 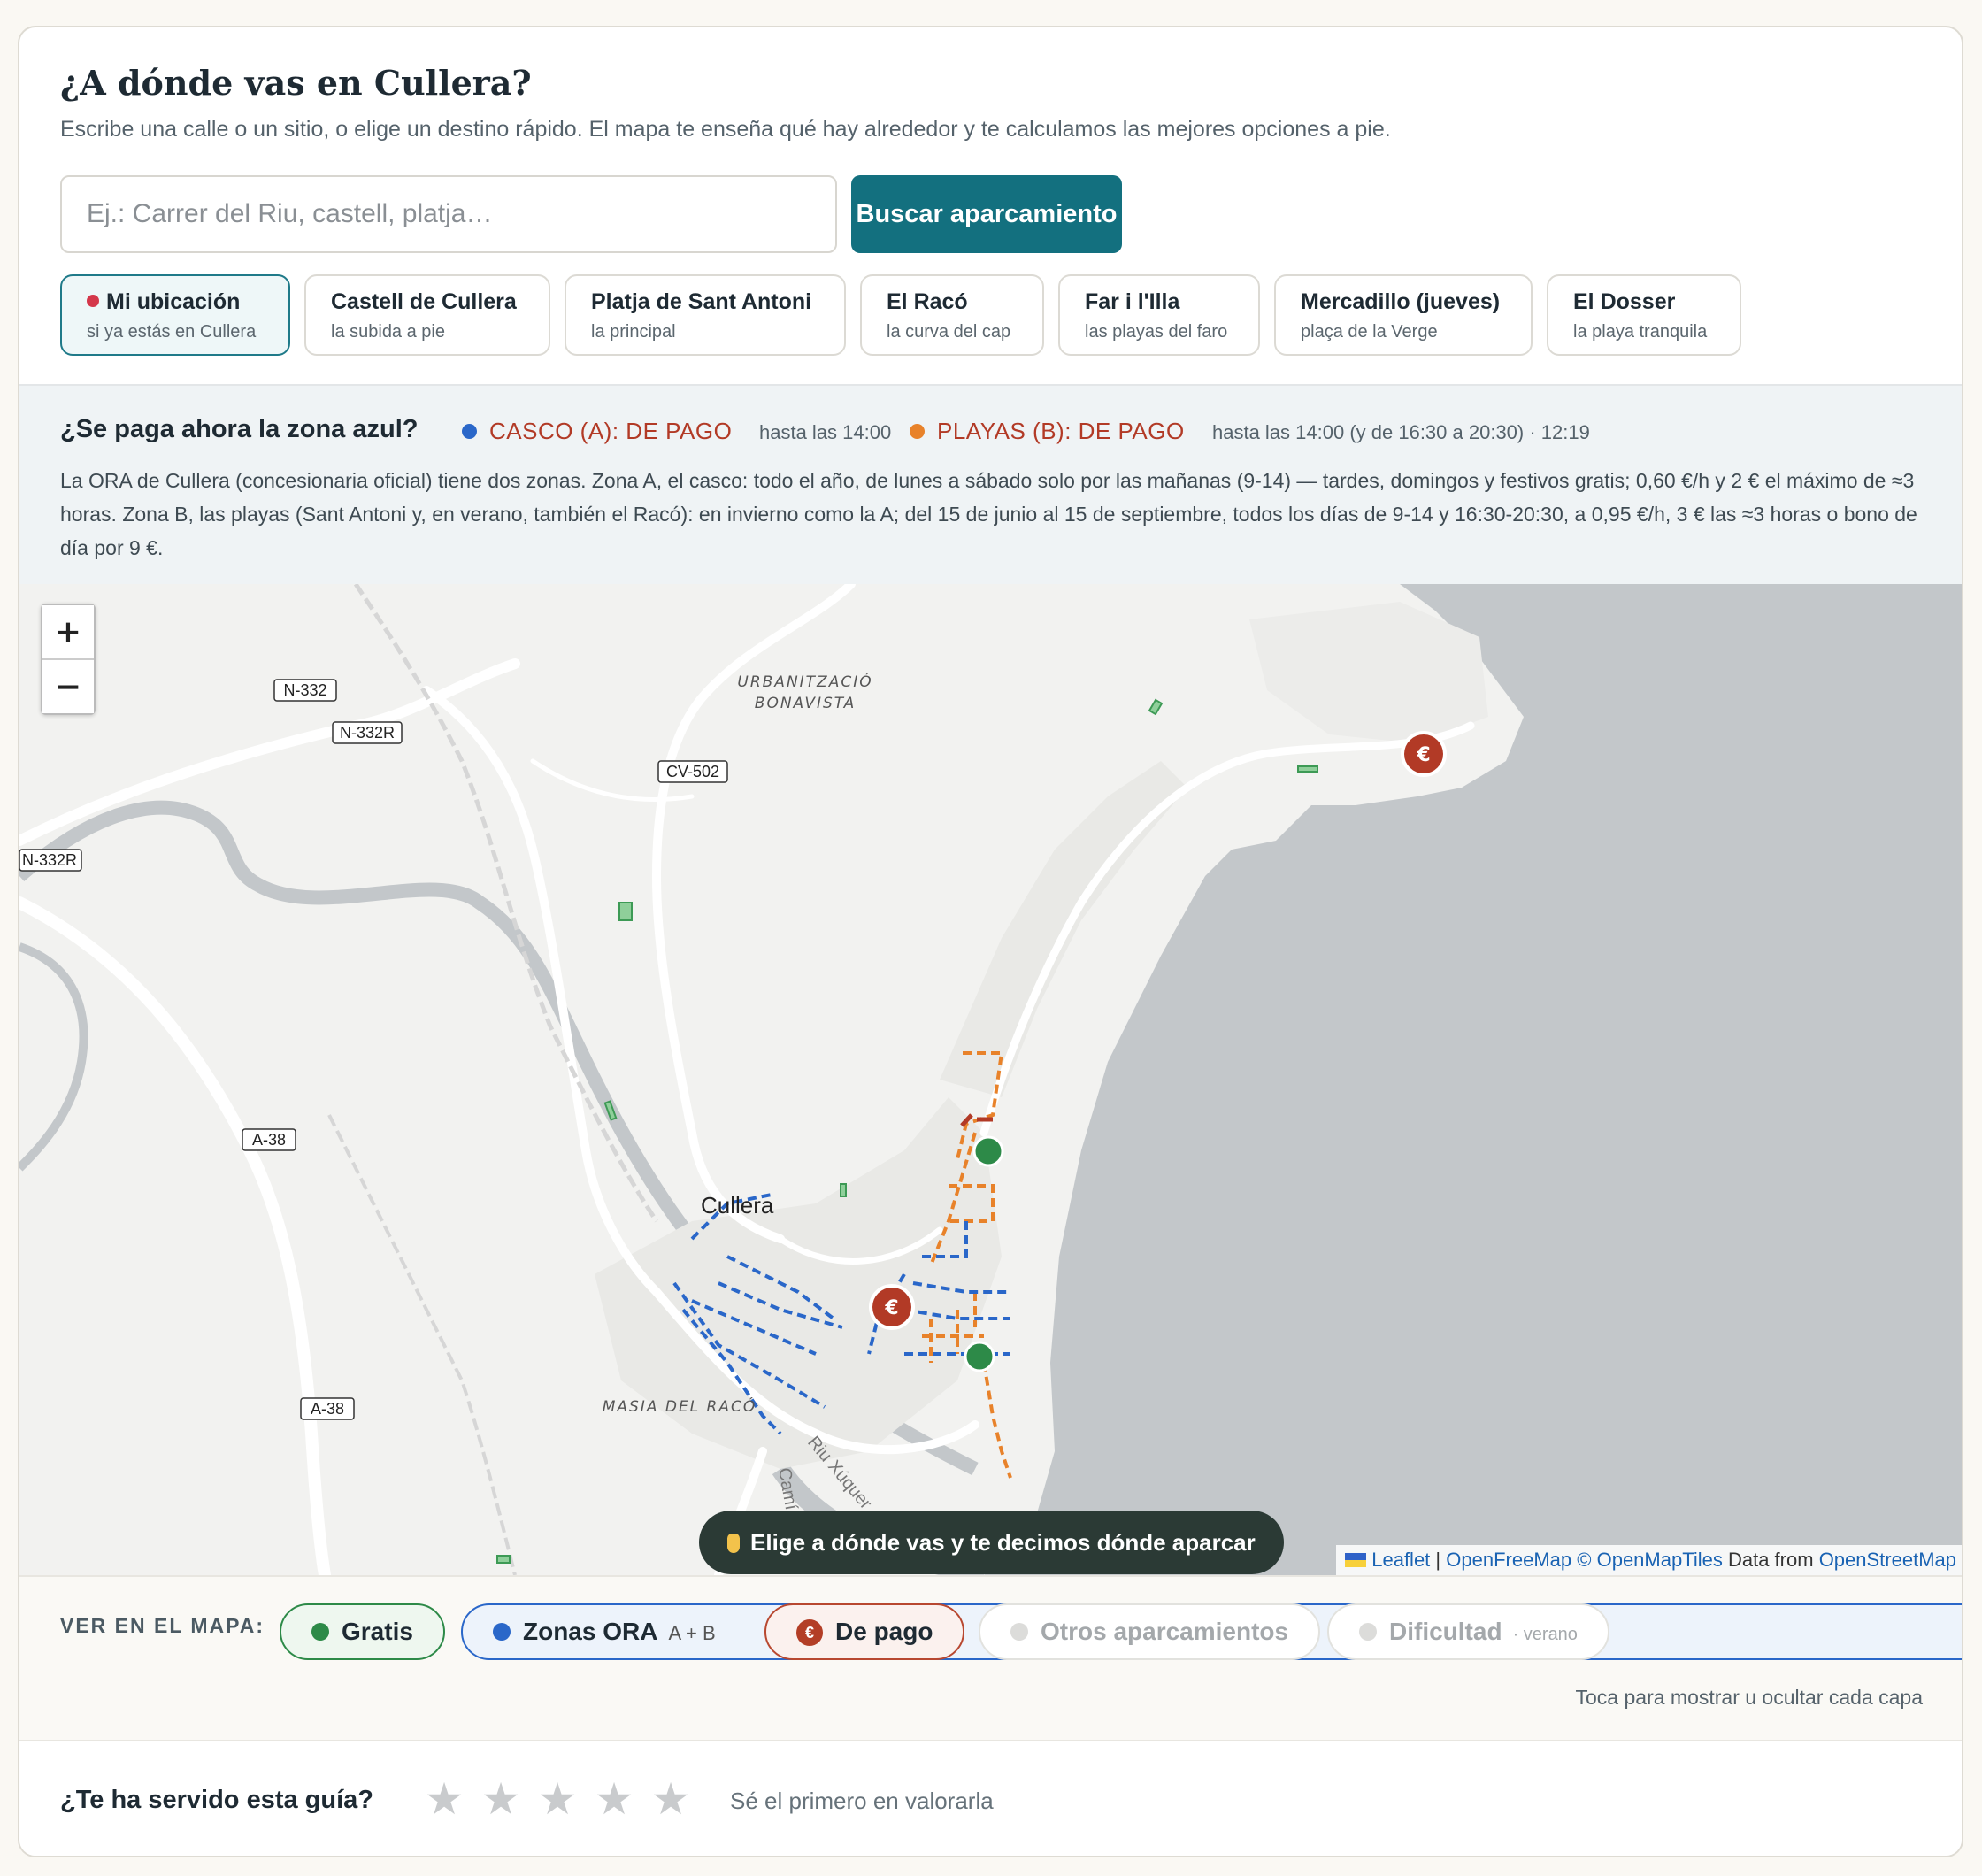 I want to click on zone-a-time: hasta las 14:00, so click(x=825, y=432).